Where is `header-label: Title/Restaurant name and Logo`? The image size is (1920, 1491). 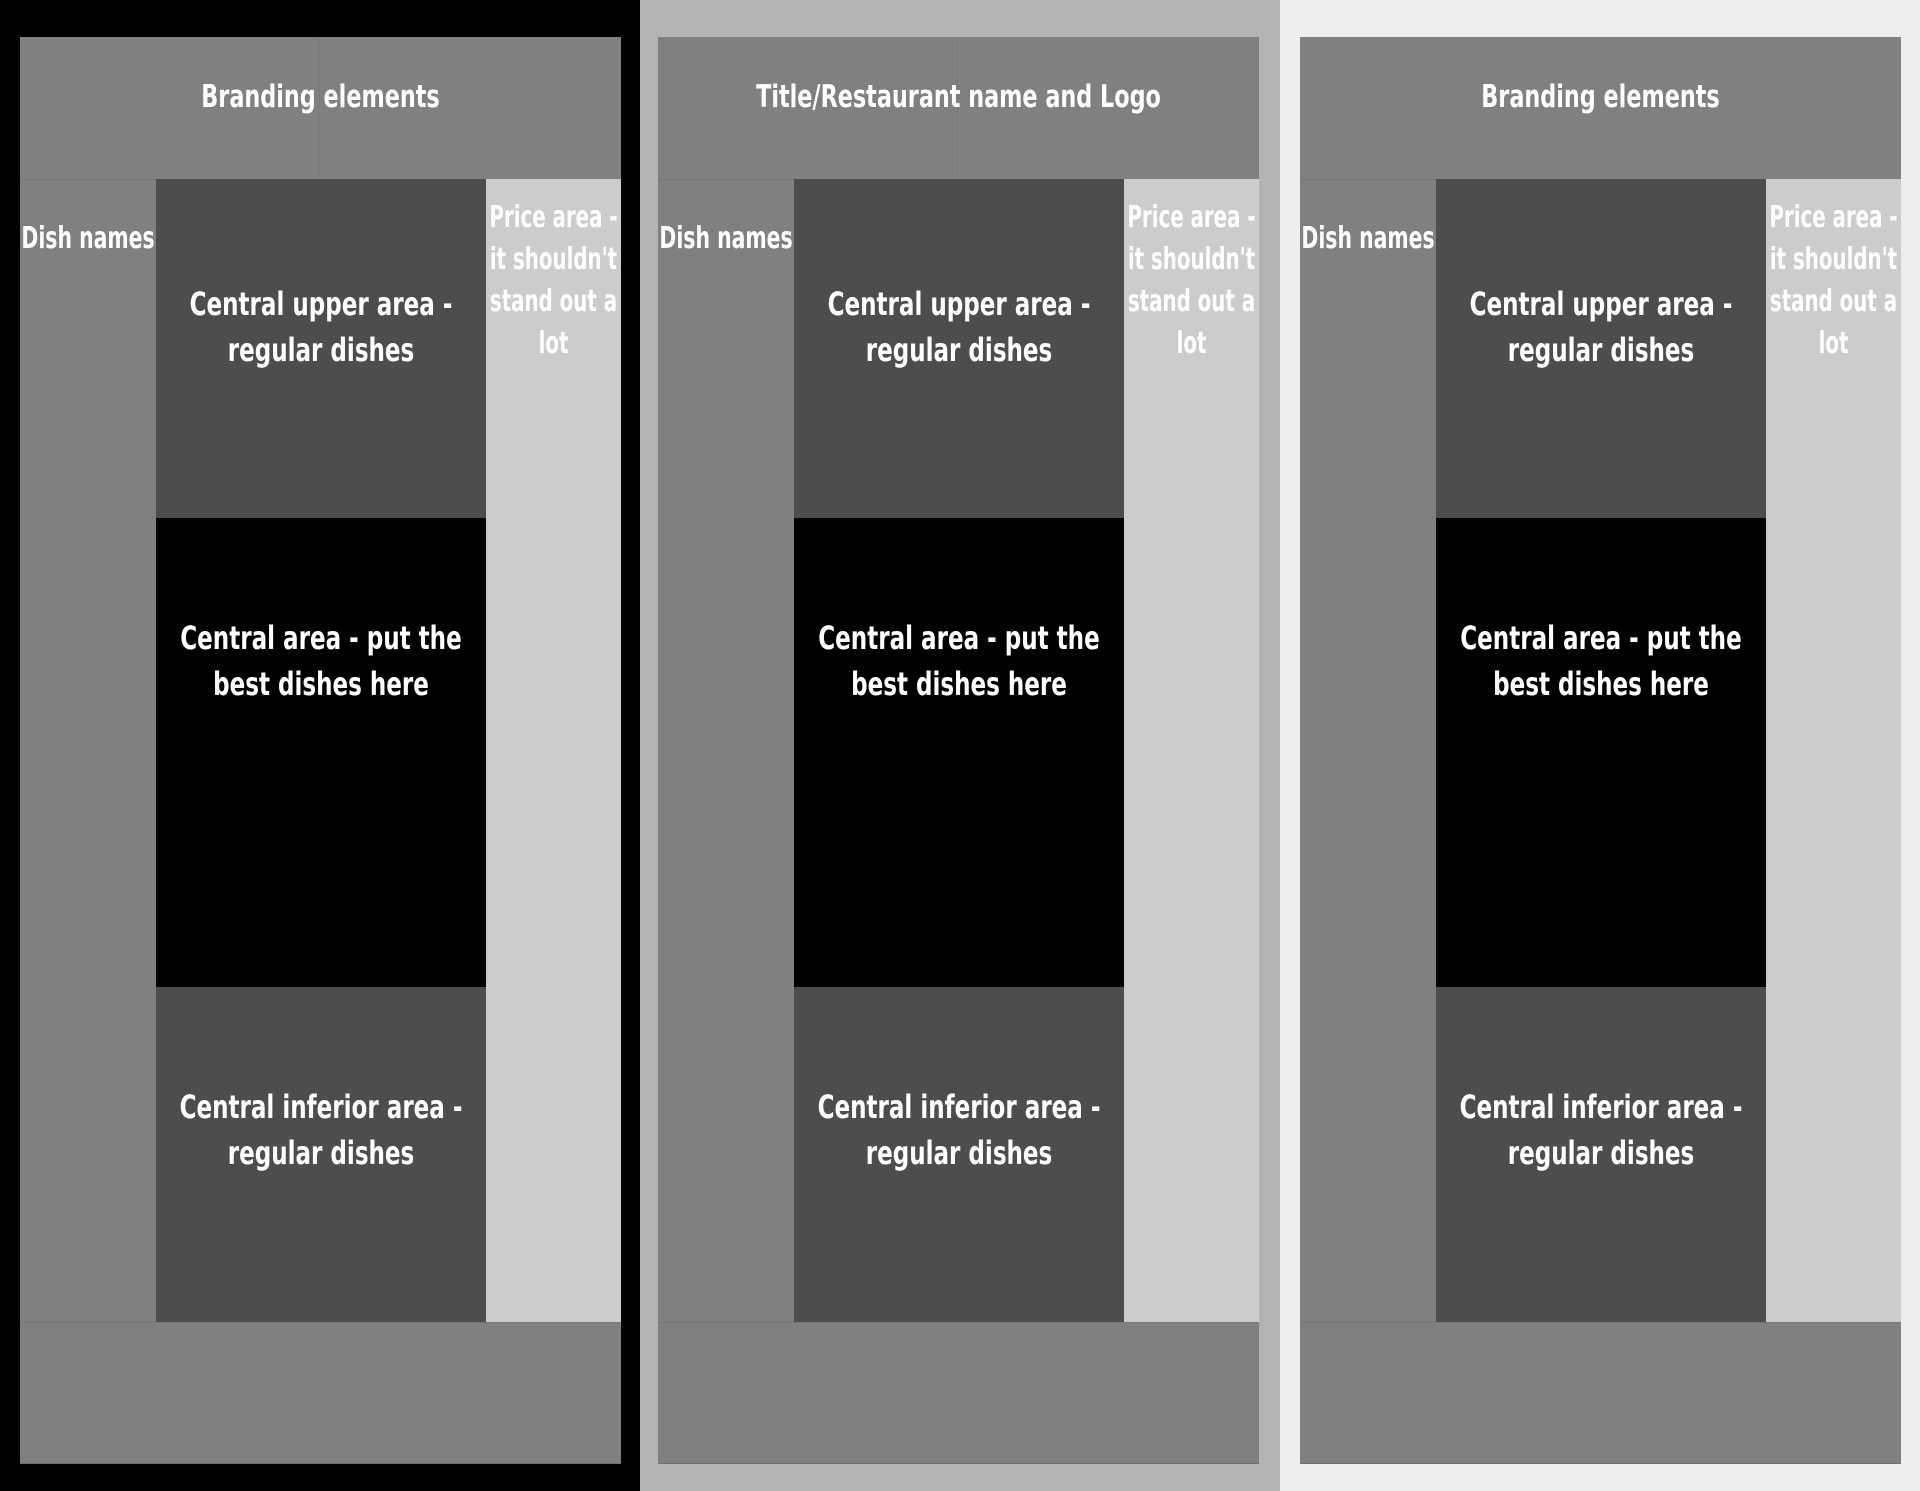
header-label: Title/Restaurant name and Logo is located at coordinates (958, 97).